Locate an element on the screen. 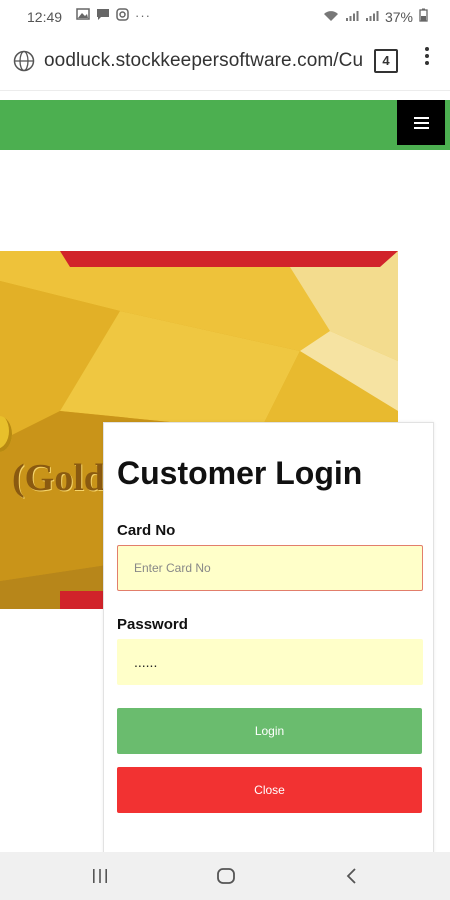 This screenshot has height=900, width=450. recent-apps-icon is located at coordinates (100, 878).